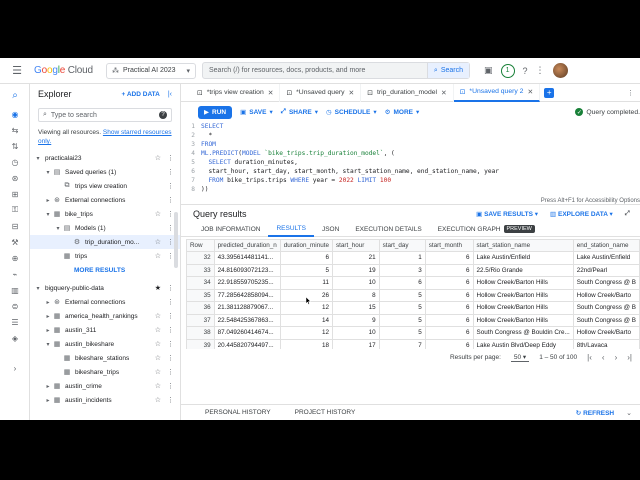 This screenshot has width=640, height=480. What do you see at coordinates (603, 357) in the screenshot?
I see `prev-page-icon: ‹` at bounding box center [603, 357].